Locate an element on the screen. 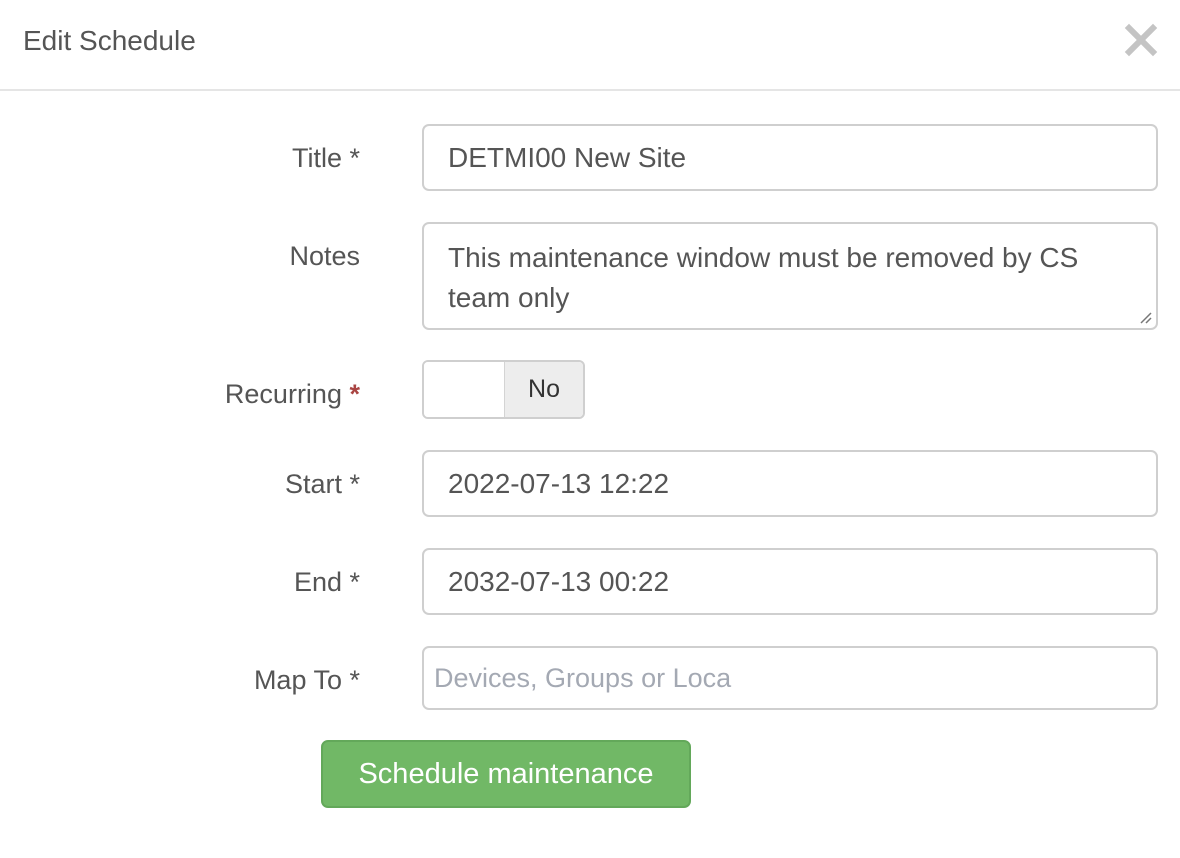 The image size is (1180, 858). toggle-handle is located at coordinates (464, 389).